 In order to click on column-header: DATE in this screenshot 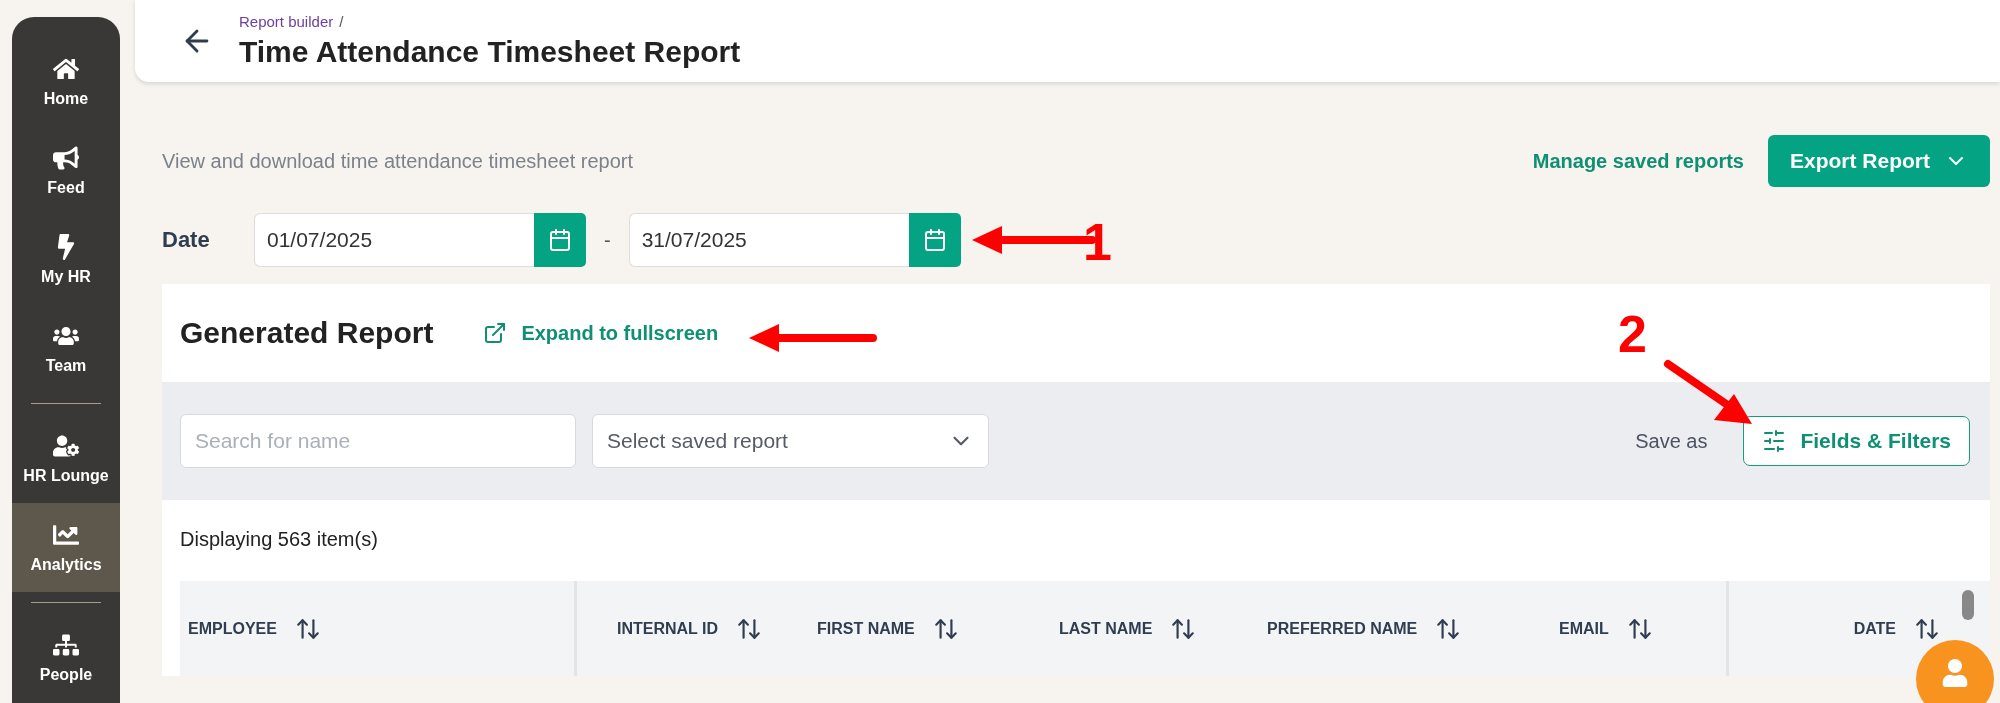, I will do `click(1874, 628)`.